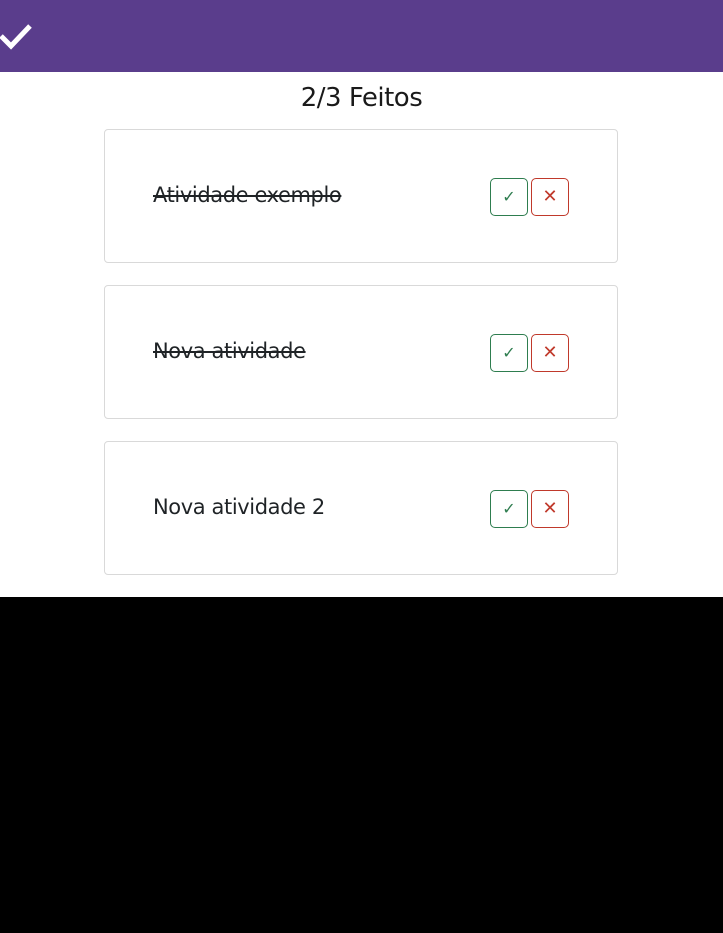  Describe the element at coordinates (361, 36) in the screenshot. I see `top-navbar` at that location.